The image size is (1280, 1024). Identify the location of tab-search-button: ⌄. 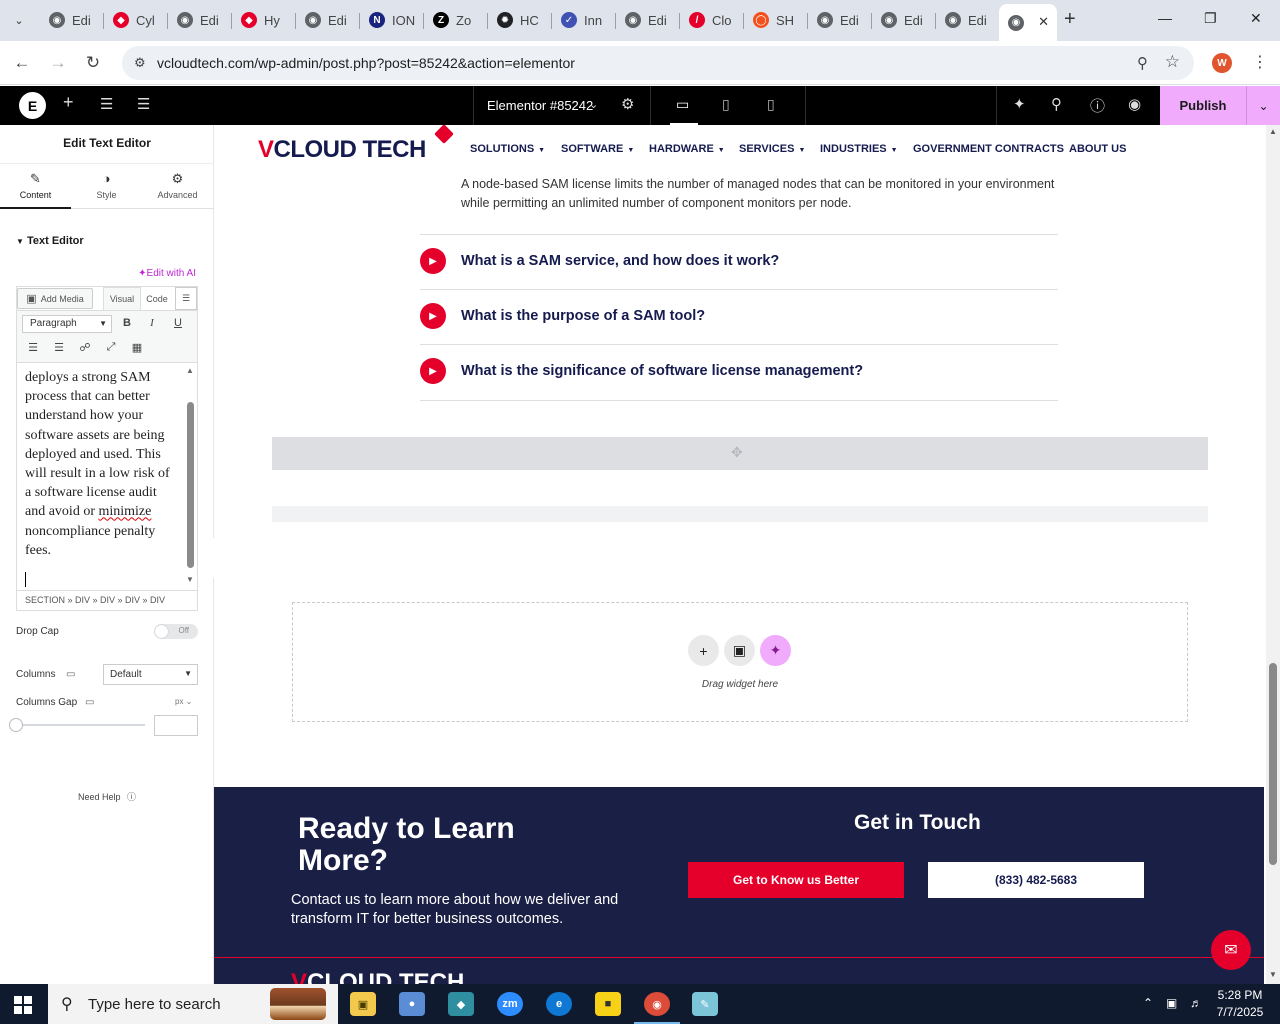
(19, 20).